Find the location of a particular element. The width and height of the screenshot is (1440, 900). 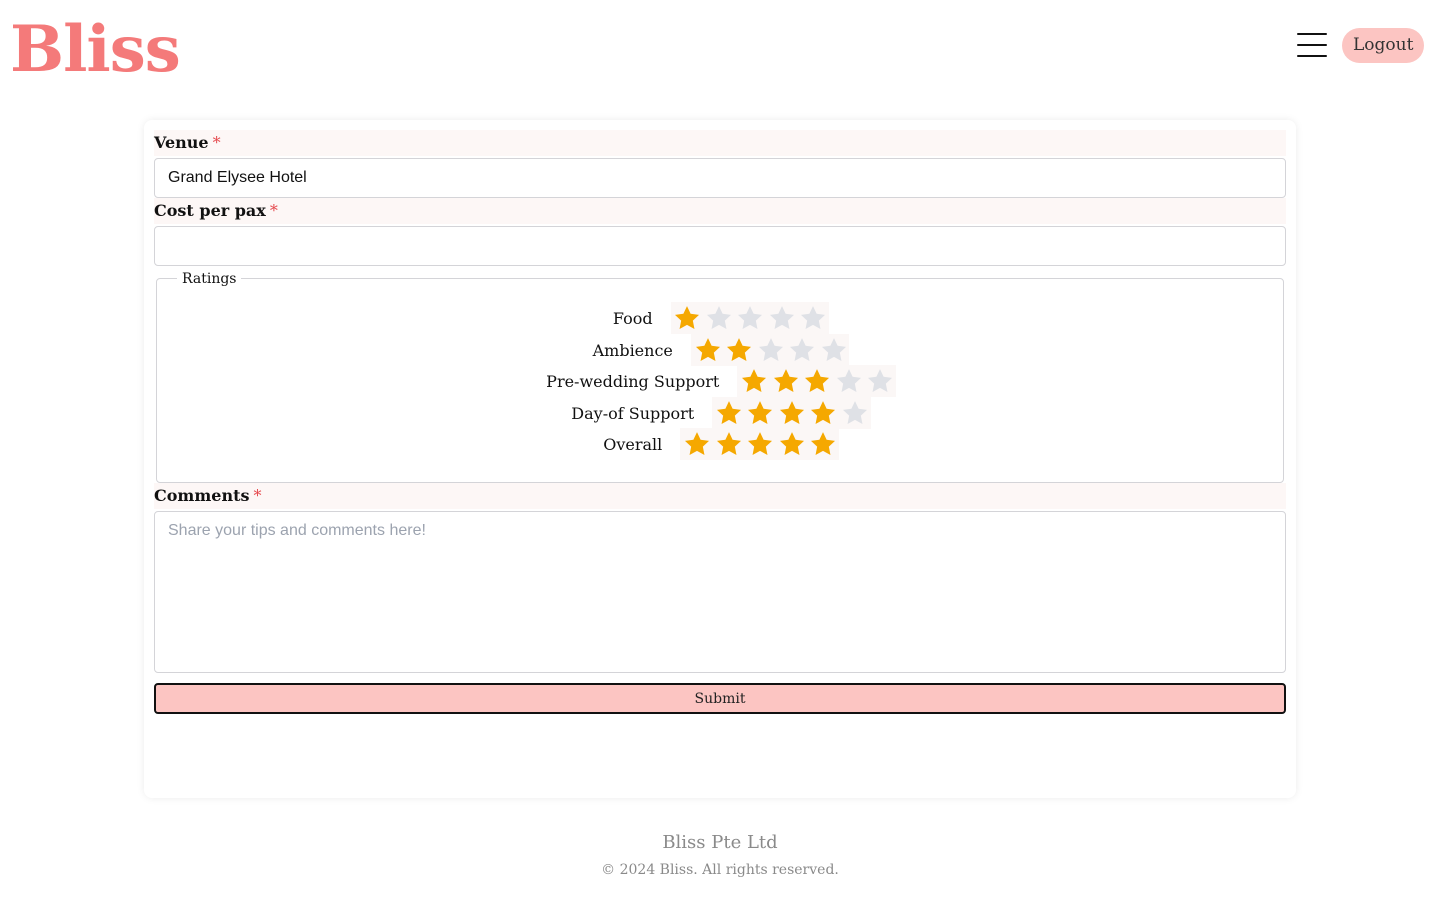

comments-label-text: Comments is located at coordinates (202, 495).